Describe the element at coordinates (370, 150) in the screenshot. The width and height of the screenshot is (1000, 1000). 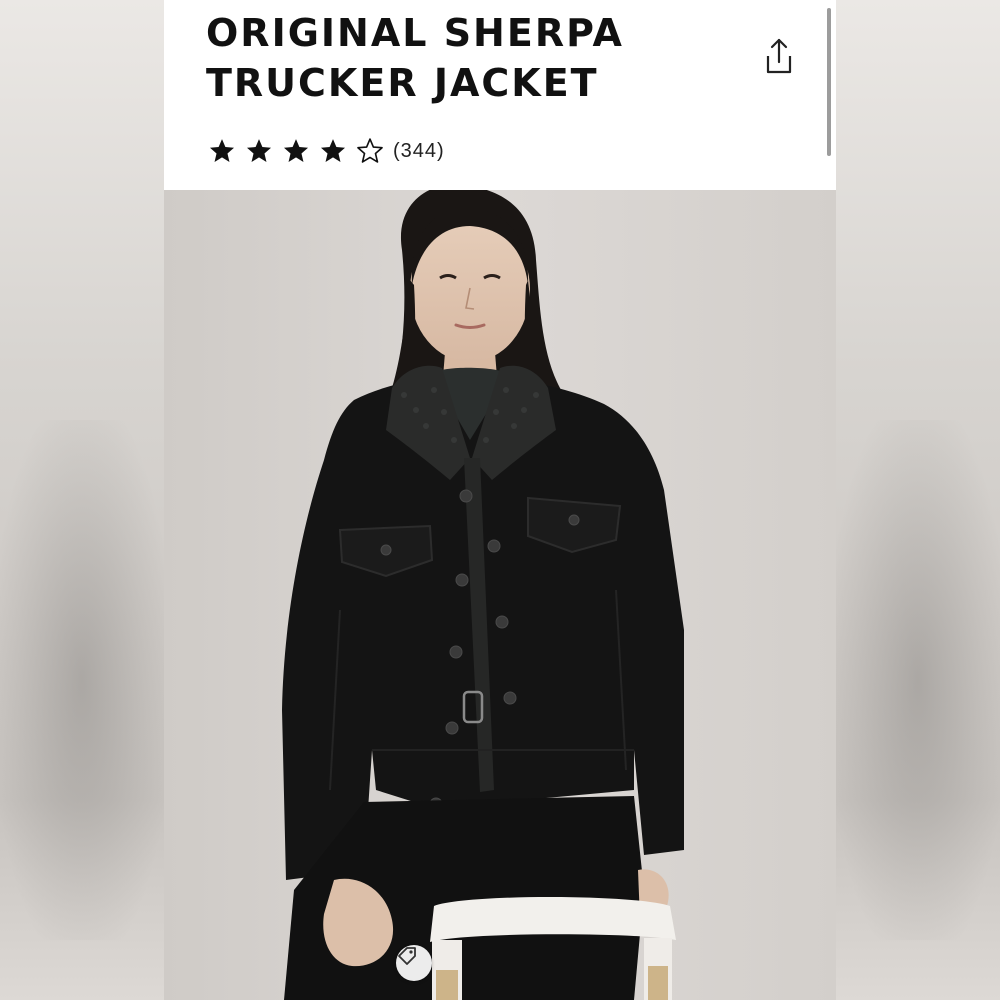
I see `star-outline-icon` at that location.